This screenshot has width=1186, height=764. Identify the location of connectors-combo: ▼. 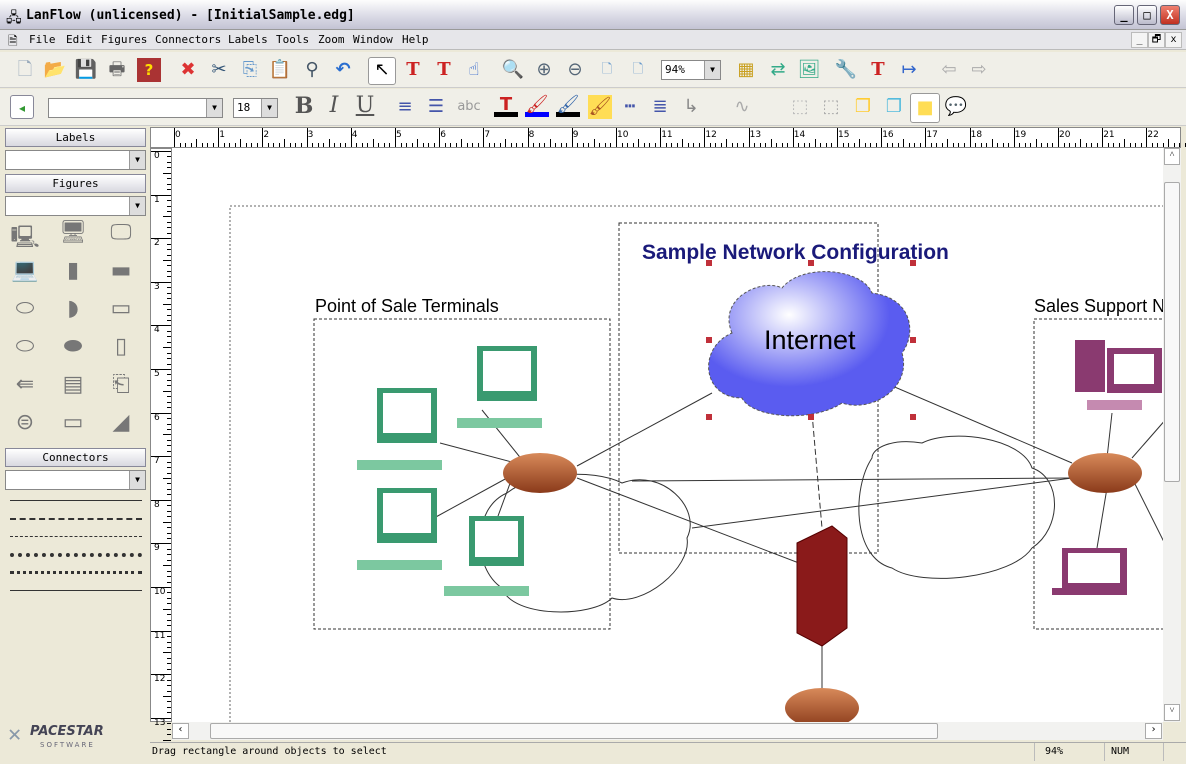
(75, 480).